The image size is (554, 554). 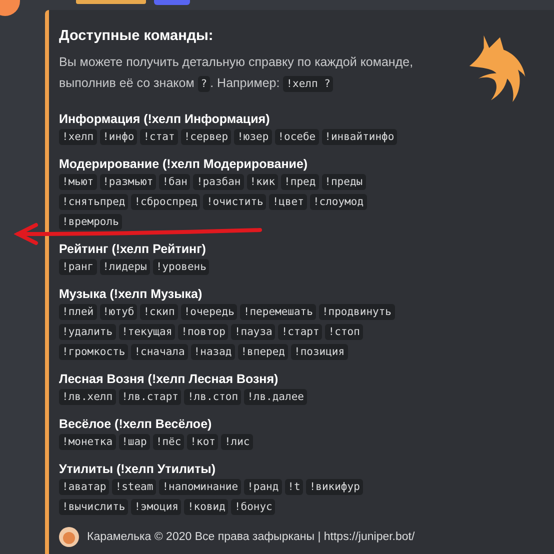 I want to click on footer-avatar-icon, so click(x=69, y=537).